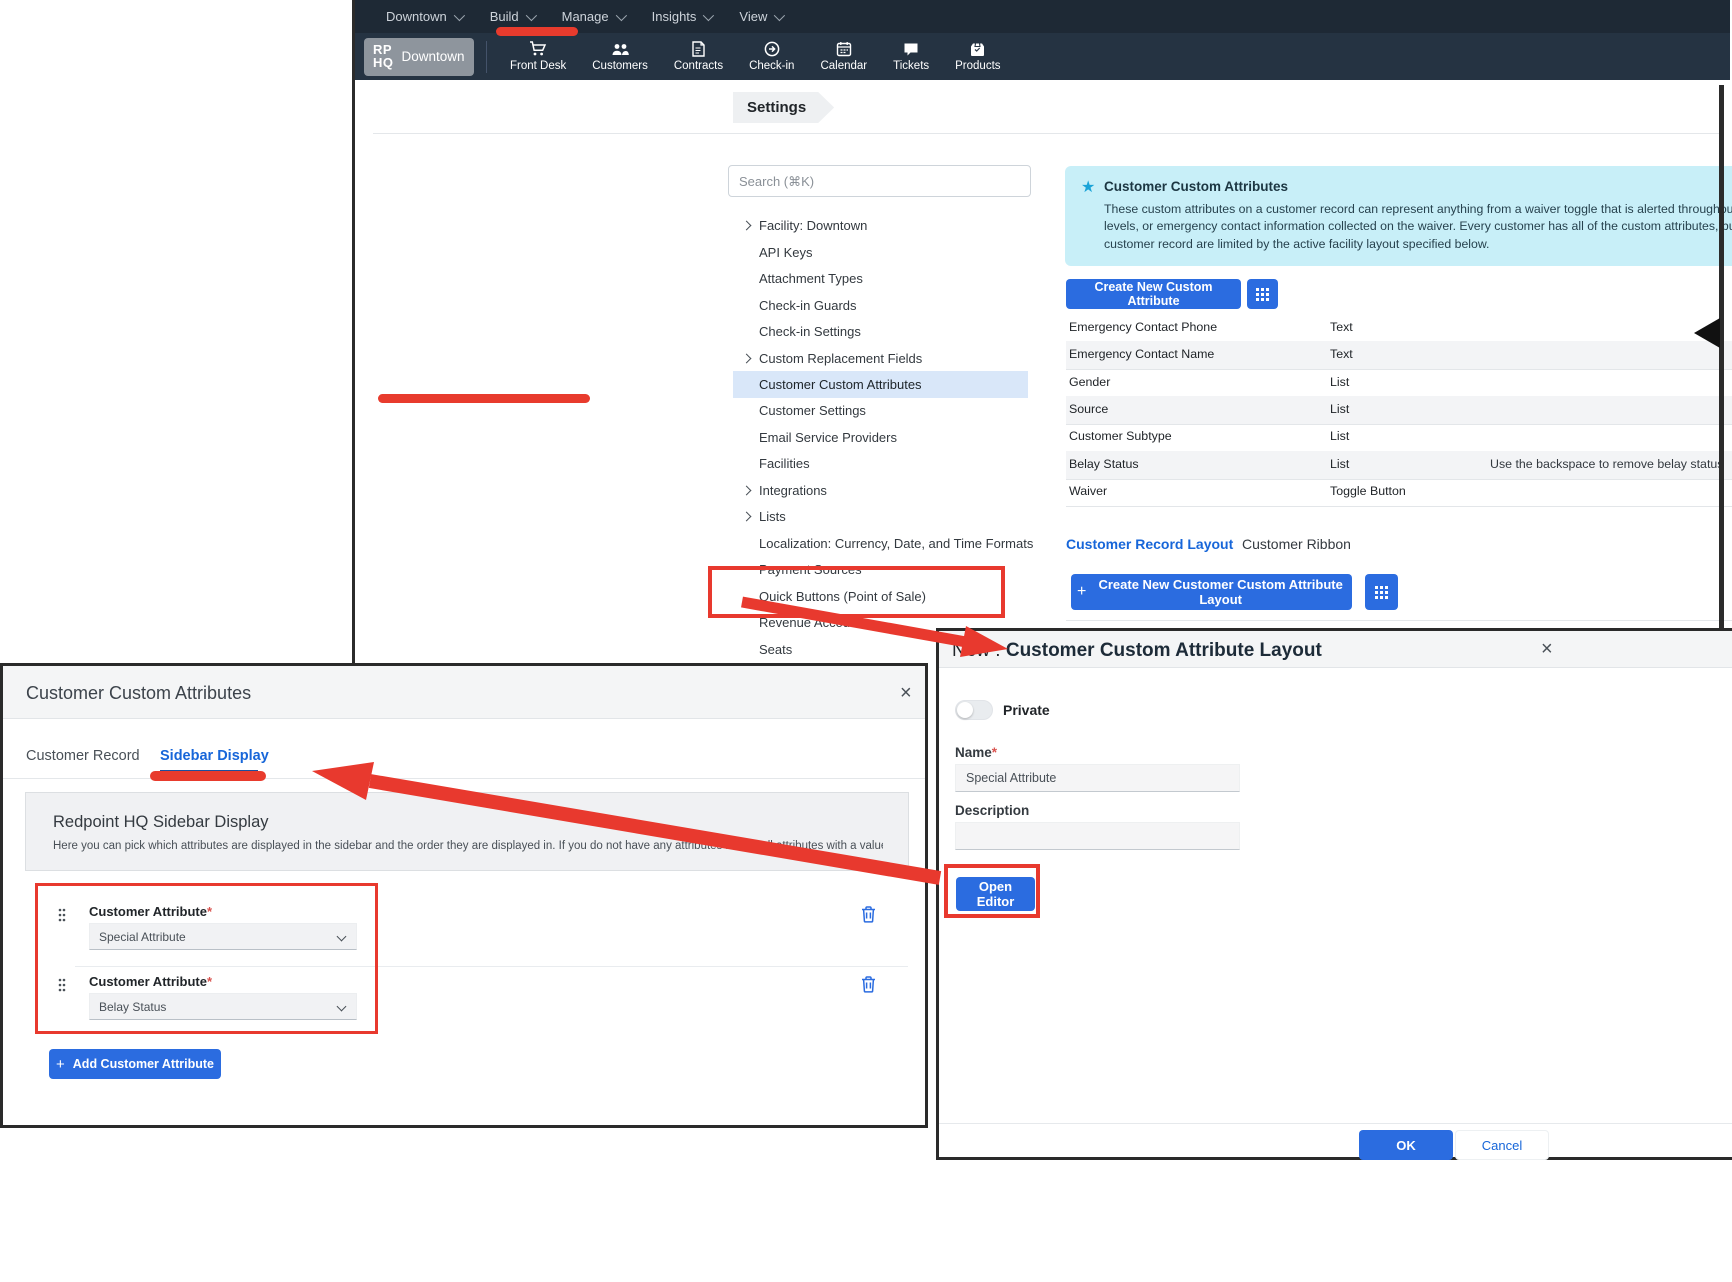 The image size is (1732, 1282). I want to click on sidebar-item-check-in-guards: Check-in Guards, so click(880, 305).